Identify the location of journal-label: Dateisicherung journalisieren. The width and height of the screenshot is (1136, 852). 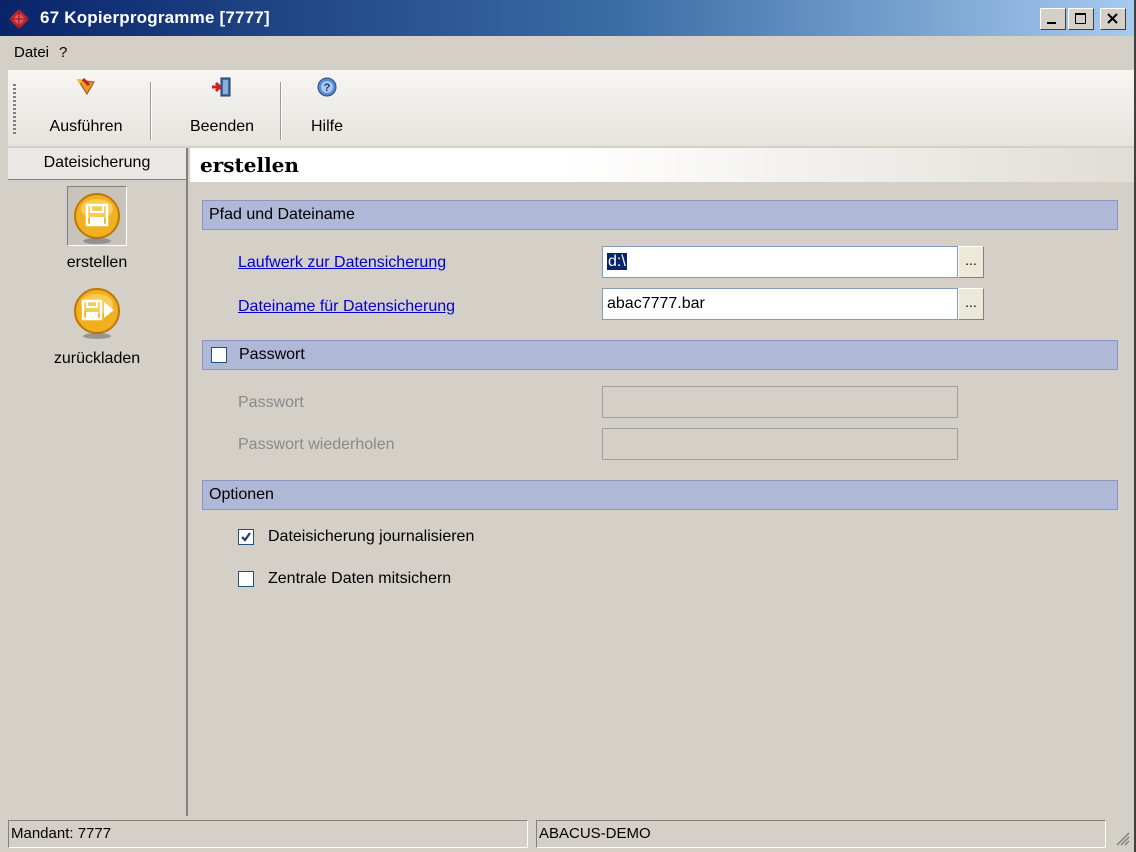
(371, 536).